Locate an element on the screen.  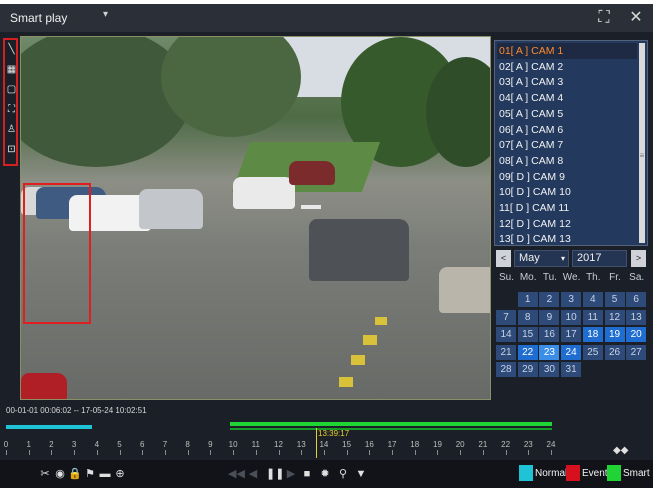
calendar-day: 8 is located at coordinates (527, 317).